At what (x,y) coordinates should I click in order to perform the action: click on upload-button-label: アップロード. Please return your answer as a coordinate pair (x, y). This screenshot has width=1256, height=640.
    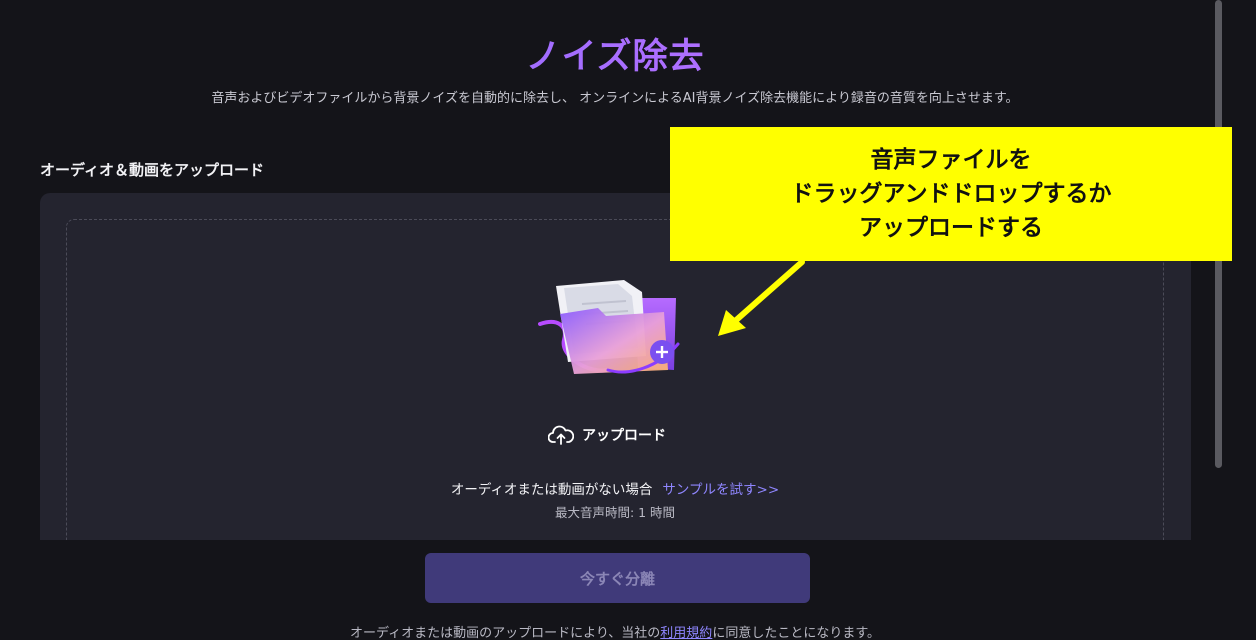
    Looking at the image, I should click on (624, 436).